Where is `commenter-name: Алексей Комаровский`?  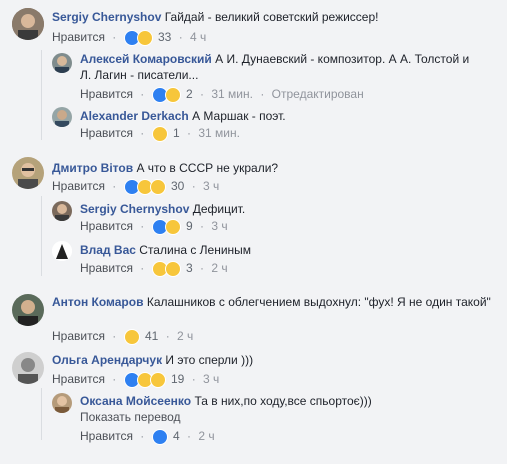 commenter-name: Алексей Комаровский is located at coordinates (146, 59).